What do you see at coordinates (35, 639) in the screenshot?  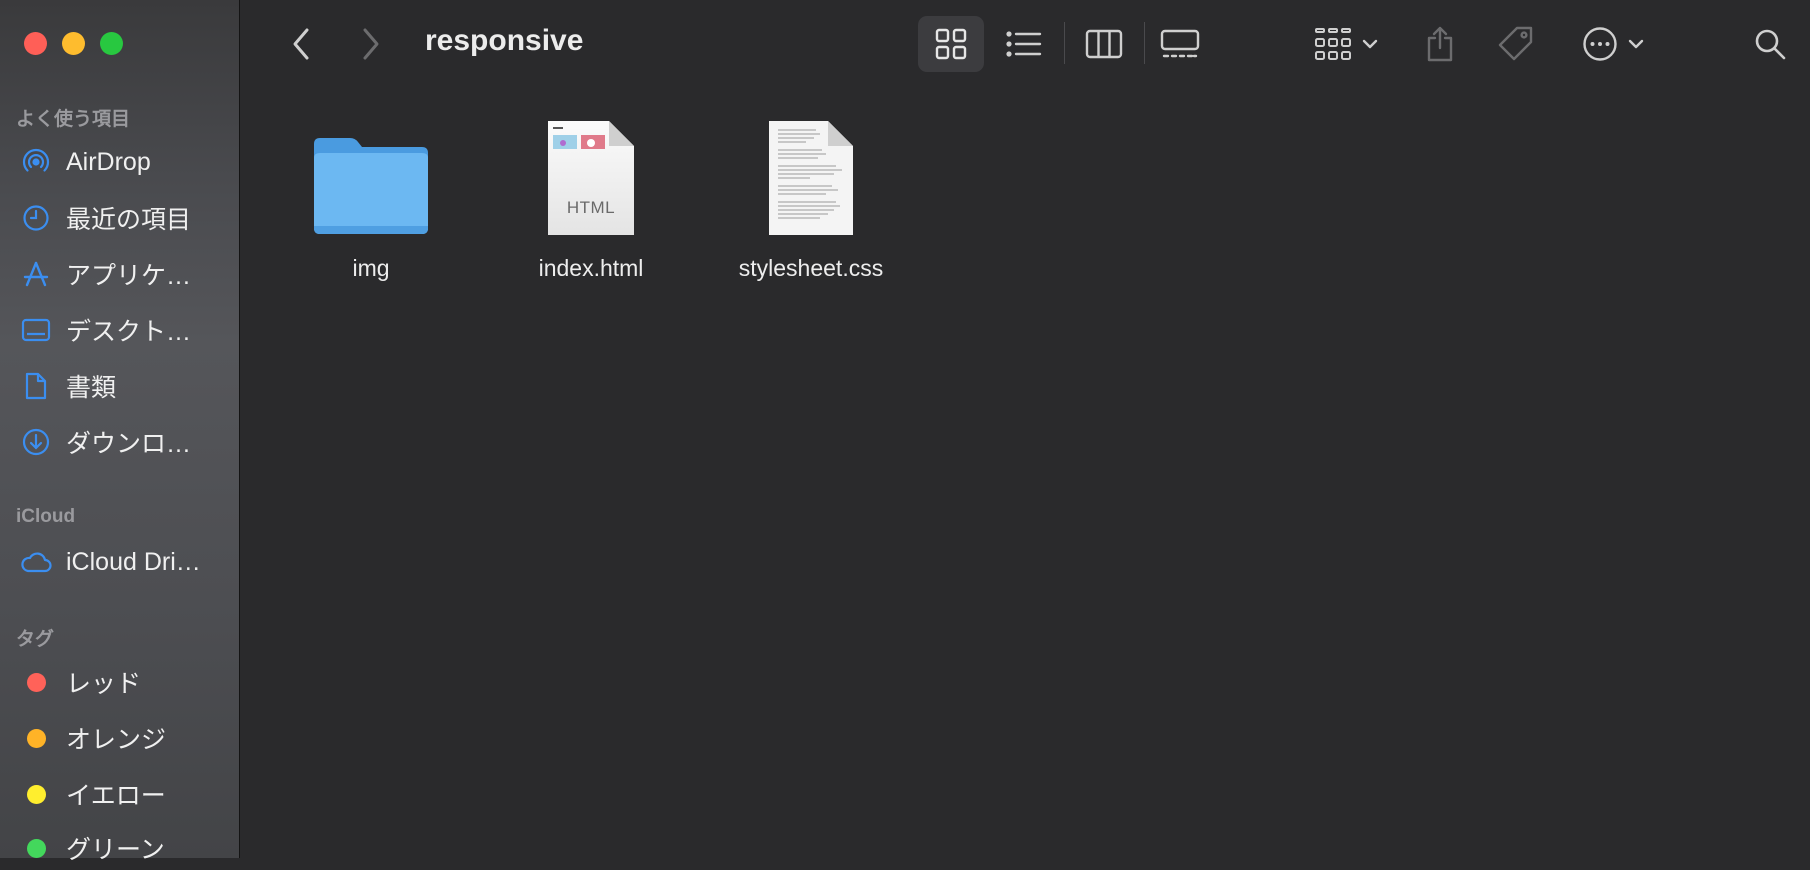 I see `tags-header: タグ` at bounding box center [35, 639].